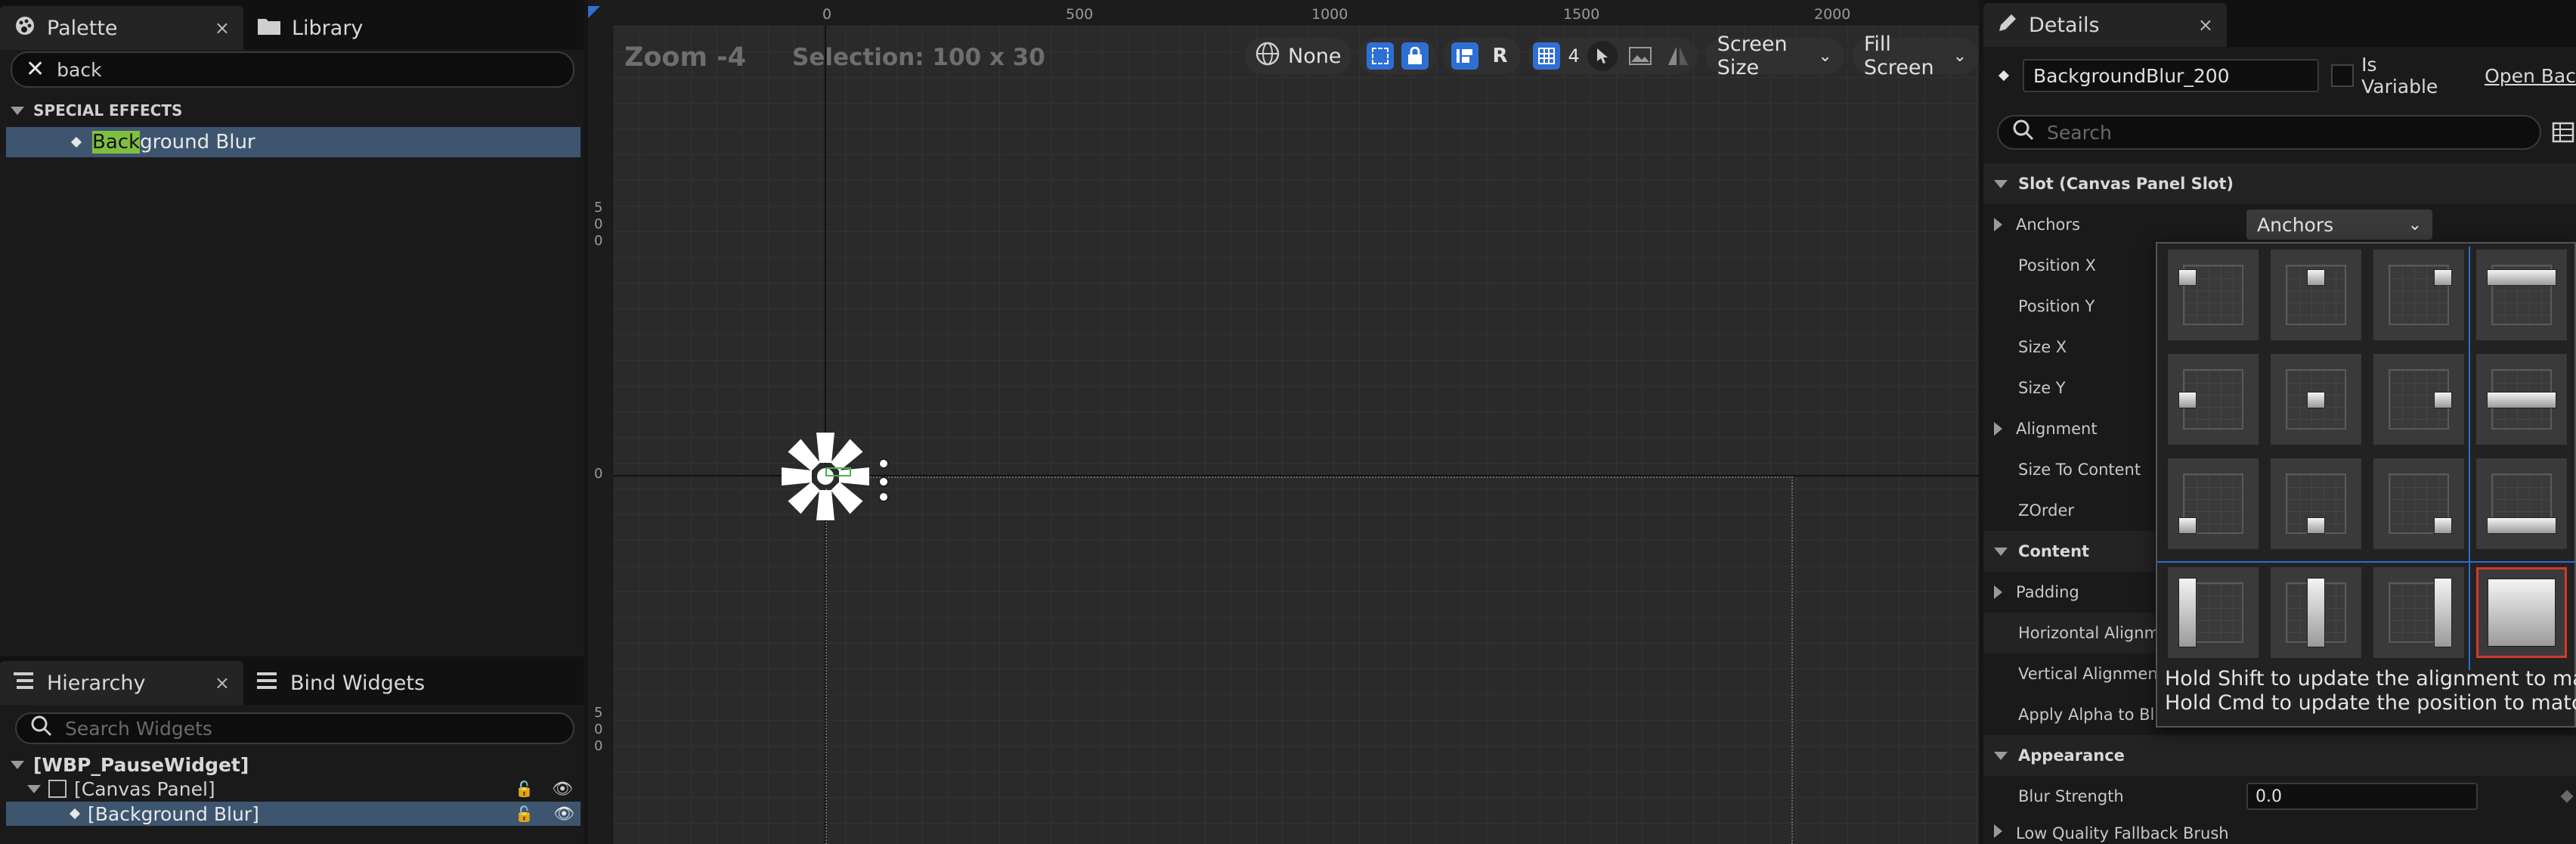 This screenshot has width=2576, height=844. I want to click on anchor-top-left, so click(2213, 295).